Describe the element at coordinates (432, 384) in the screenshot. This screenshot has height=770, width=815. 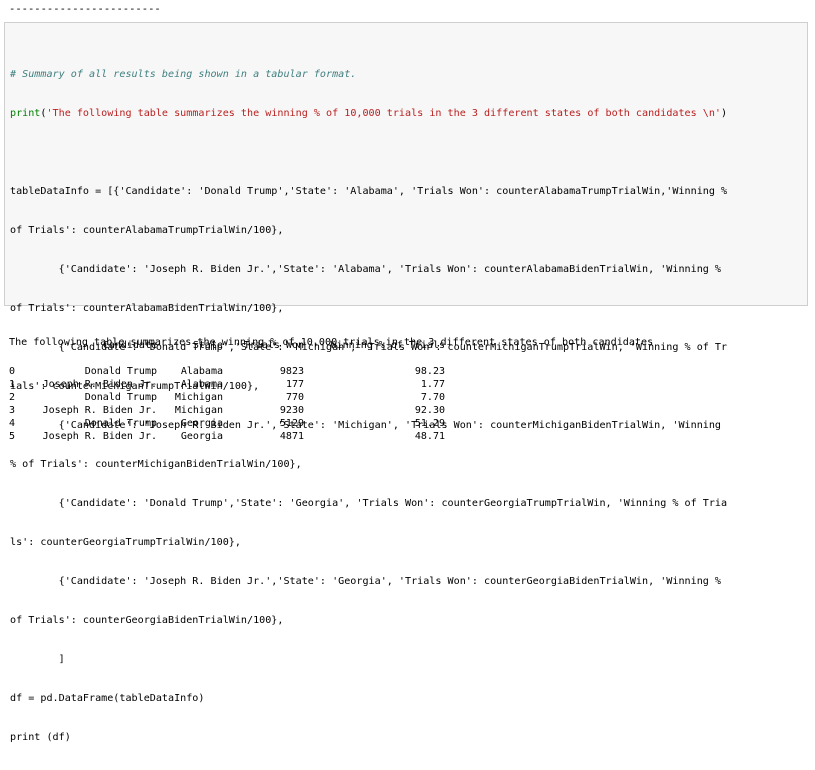
I see `cell-winning-pct: 1.77` at that location.